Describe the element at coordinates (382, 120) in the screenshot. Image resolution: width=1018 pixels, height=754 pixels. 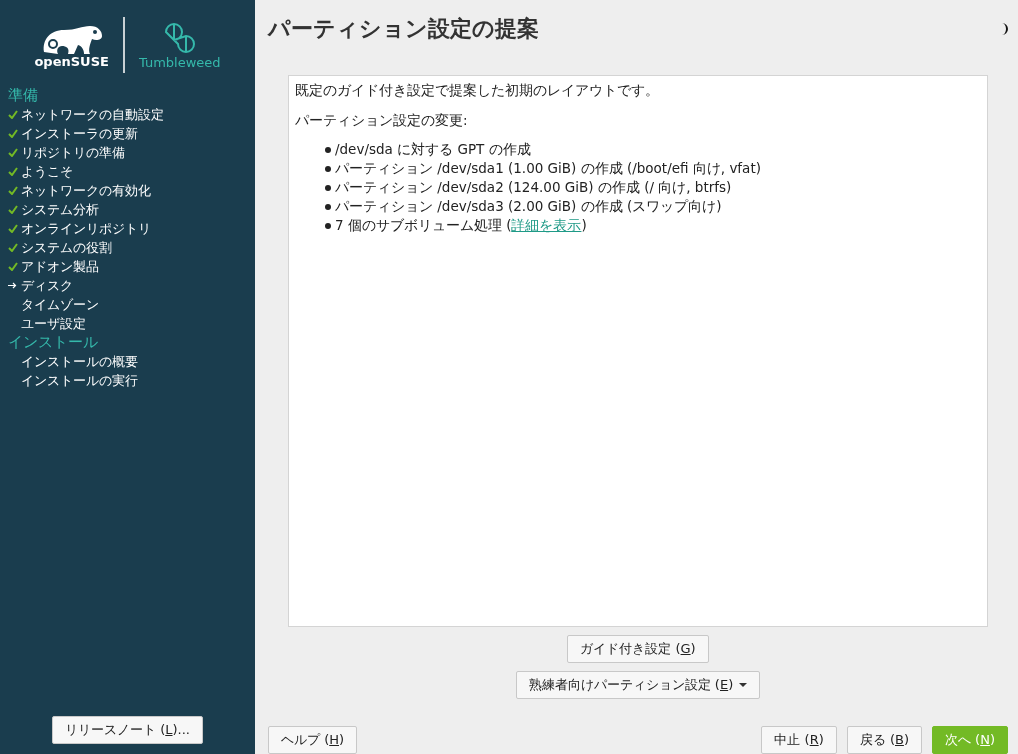
I see `changes-heading: パーティション設定の変更:` at that location.